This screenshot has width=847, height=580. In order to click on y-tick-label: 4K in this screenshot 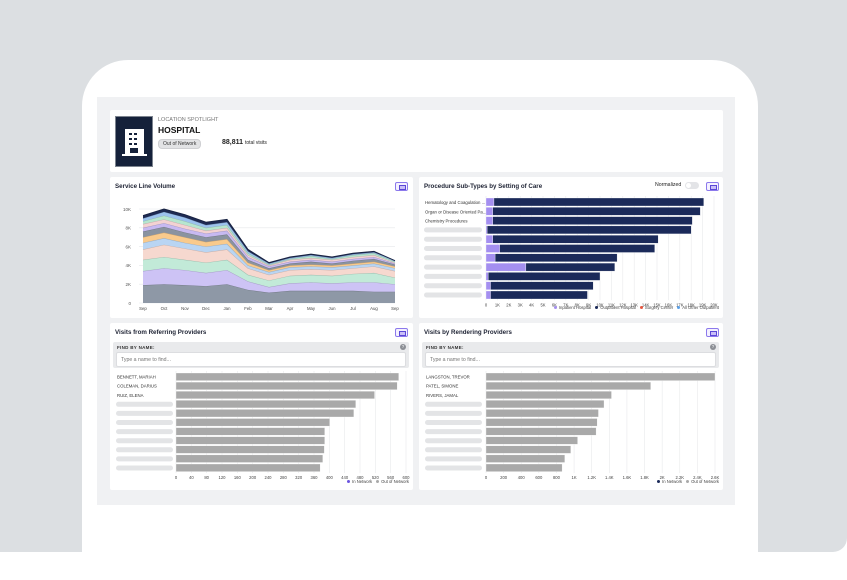, I will do `click(128, 265)`.